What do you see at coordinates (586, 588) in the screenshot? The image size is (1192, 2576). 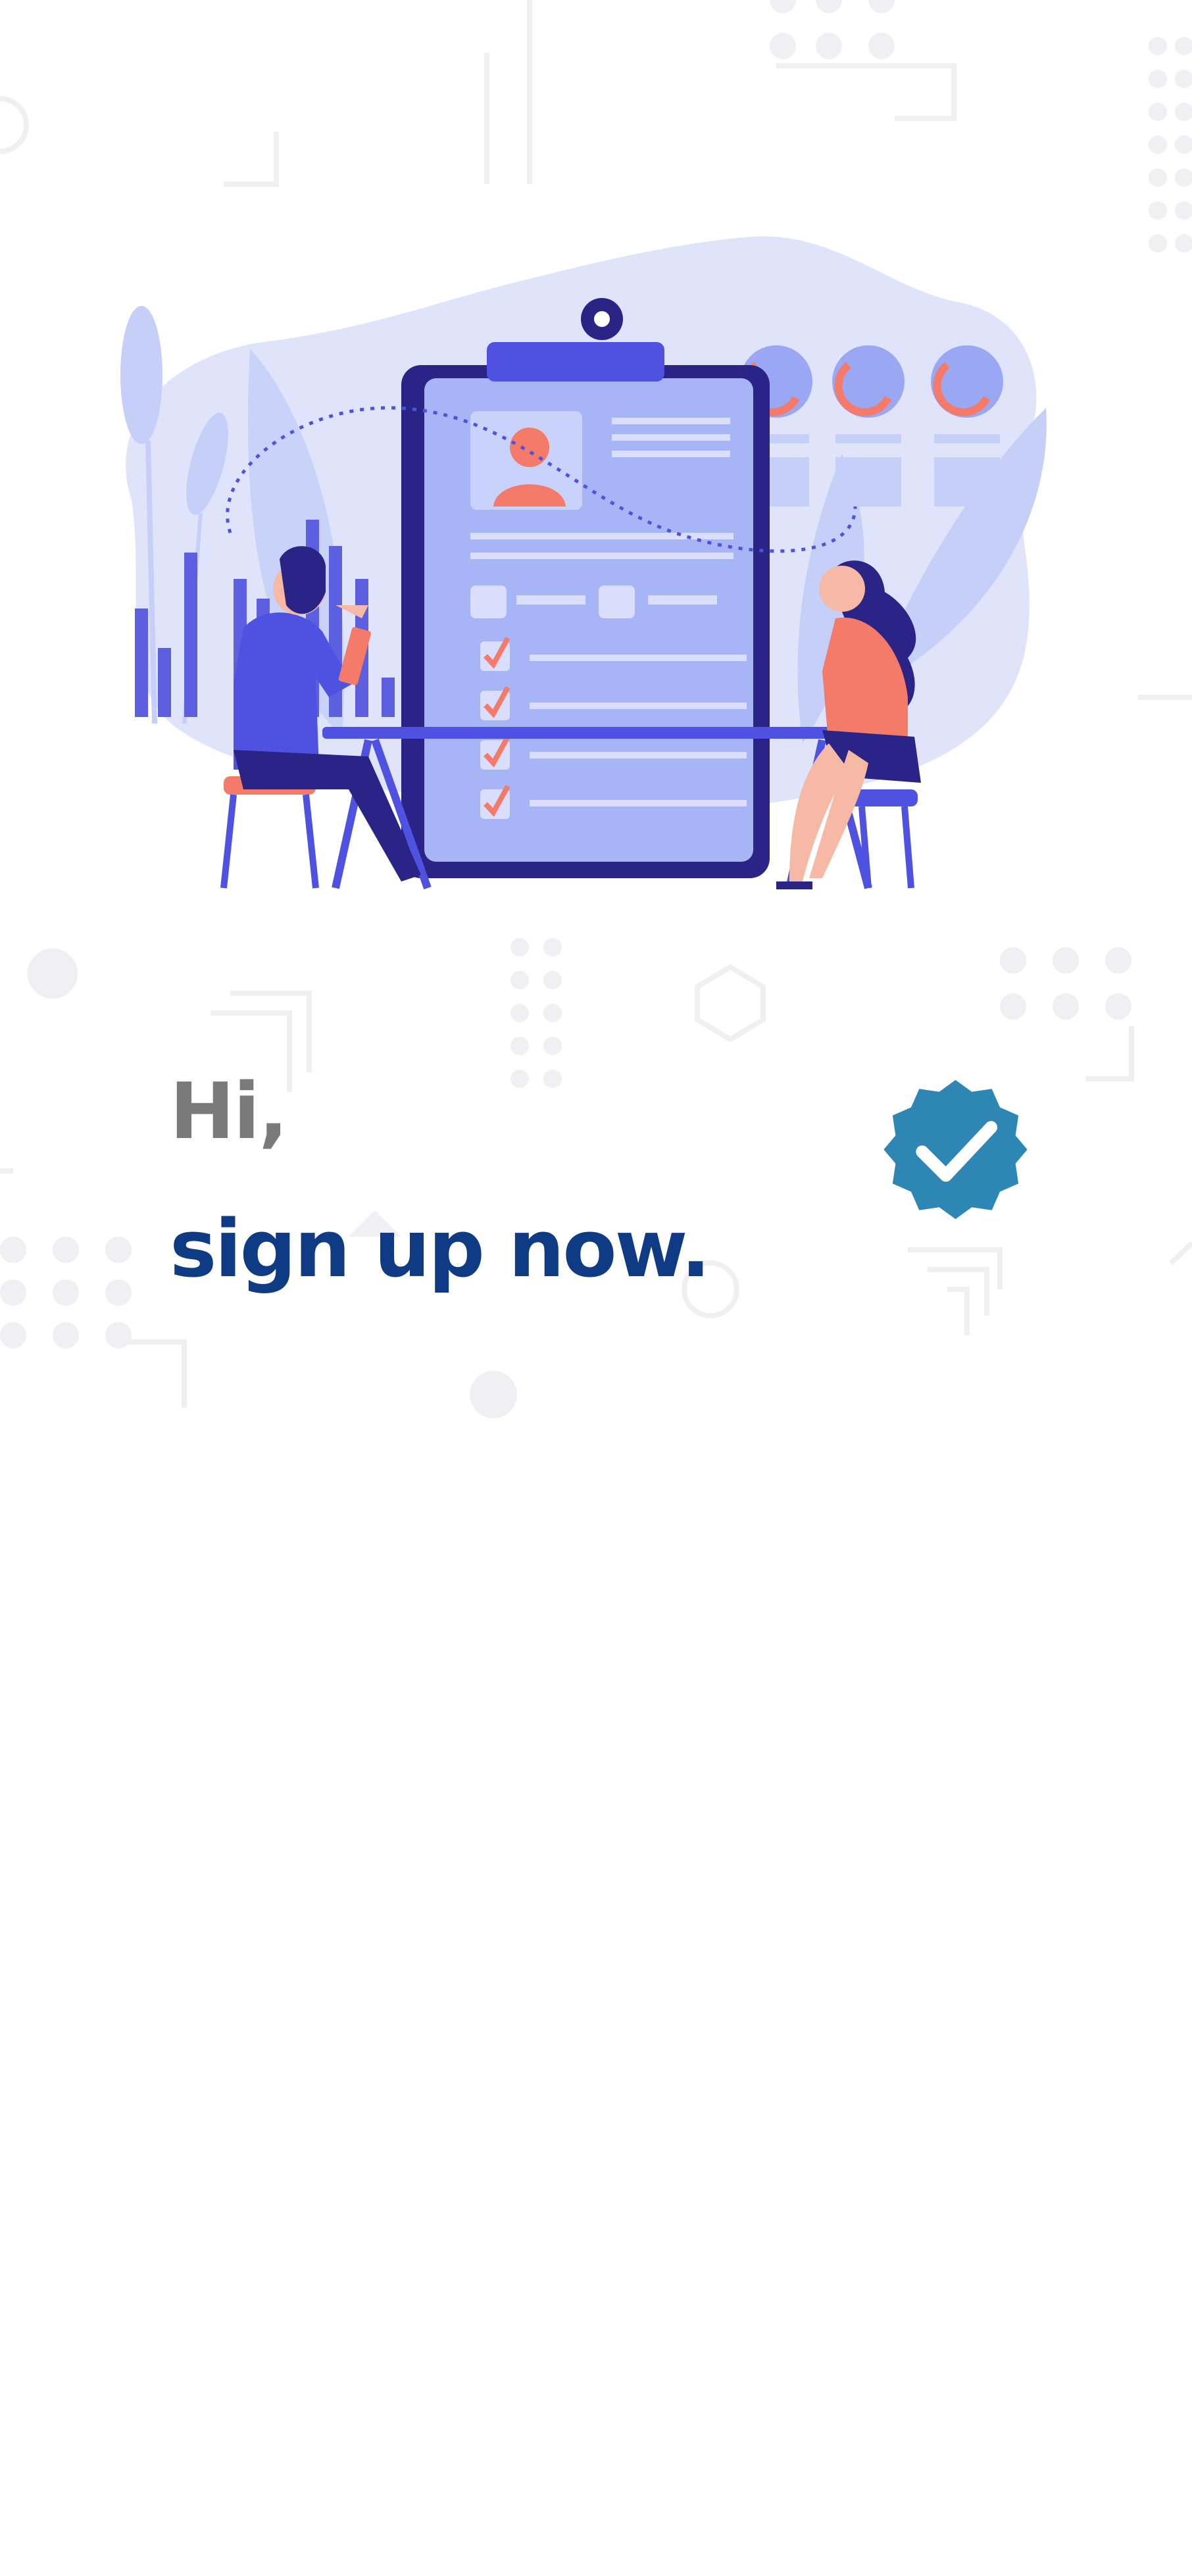 I see `clipboard` at bounding box center [586, 588].